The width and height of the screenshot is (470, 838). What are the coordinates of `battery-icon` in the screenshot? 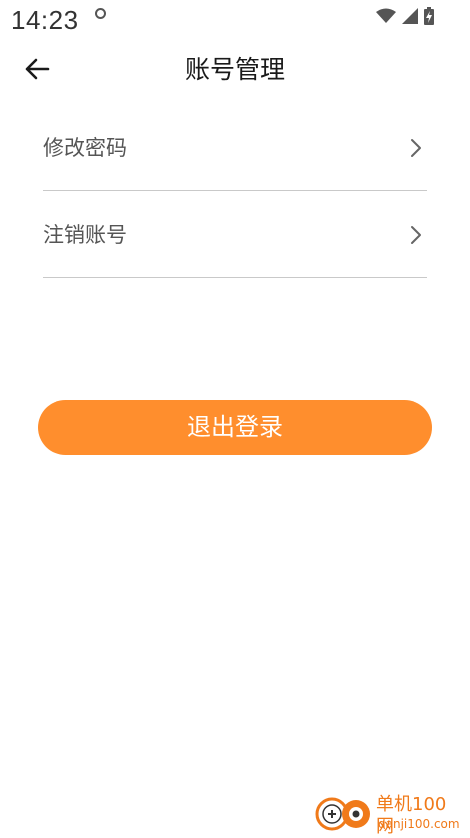 It's located at (429, 16).